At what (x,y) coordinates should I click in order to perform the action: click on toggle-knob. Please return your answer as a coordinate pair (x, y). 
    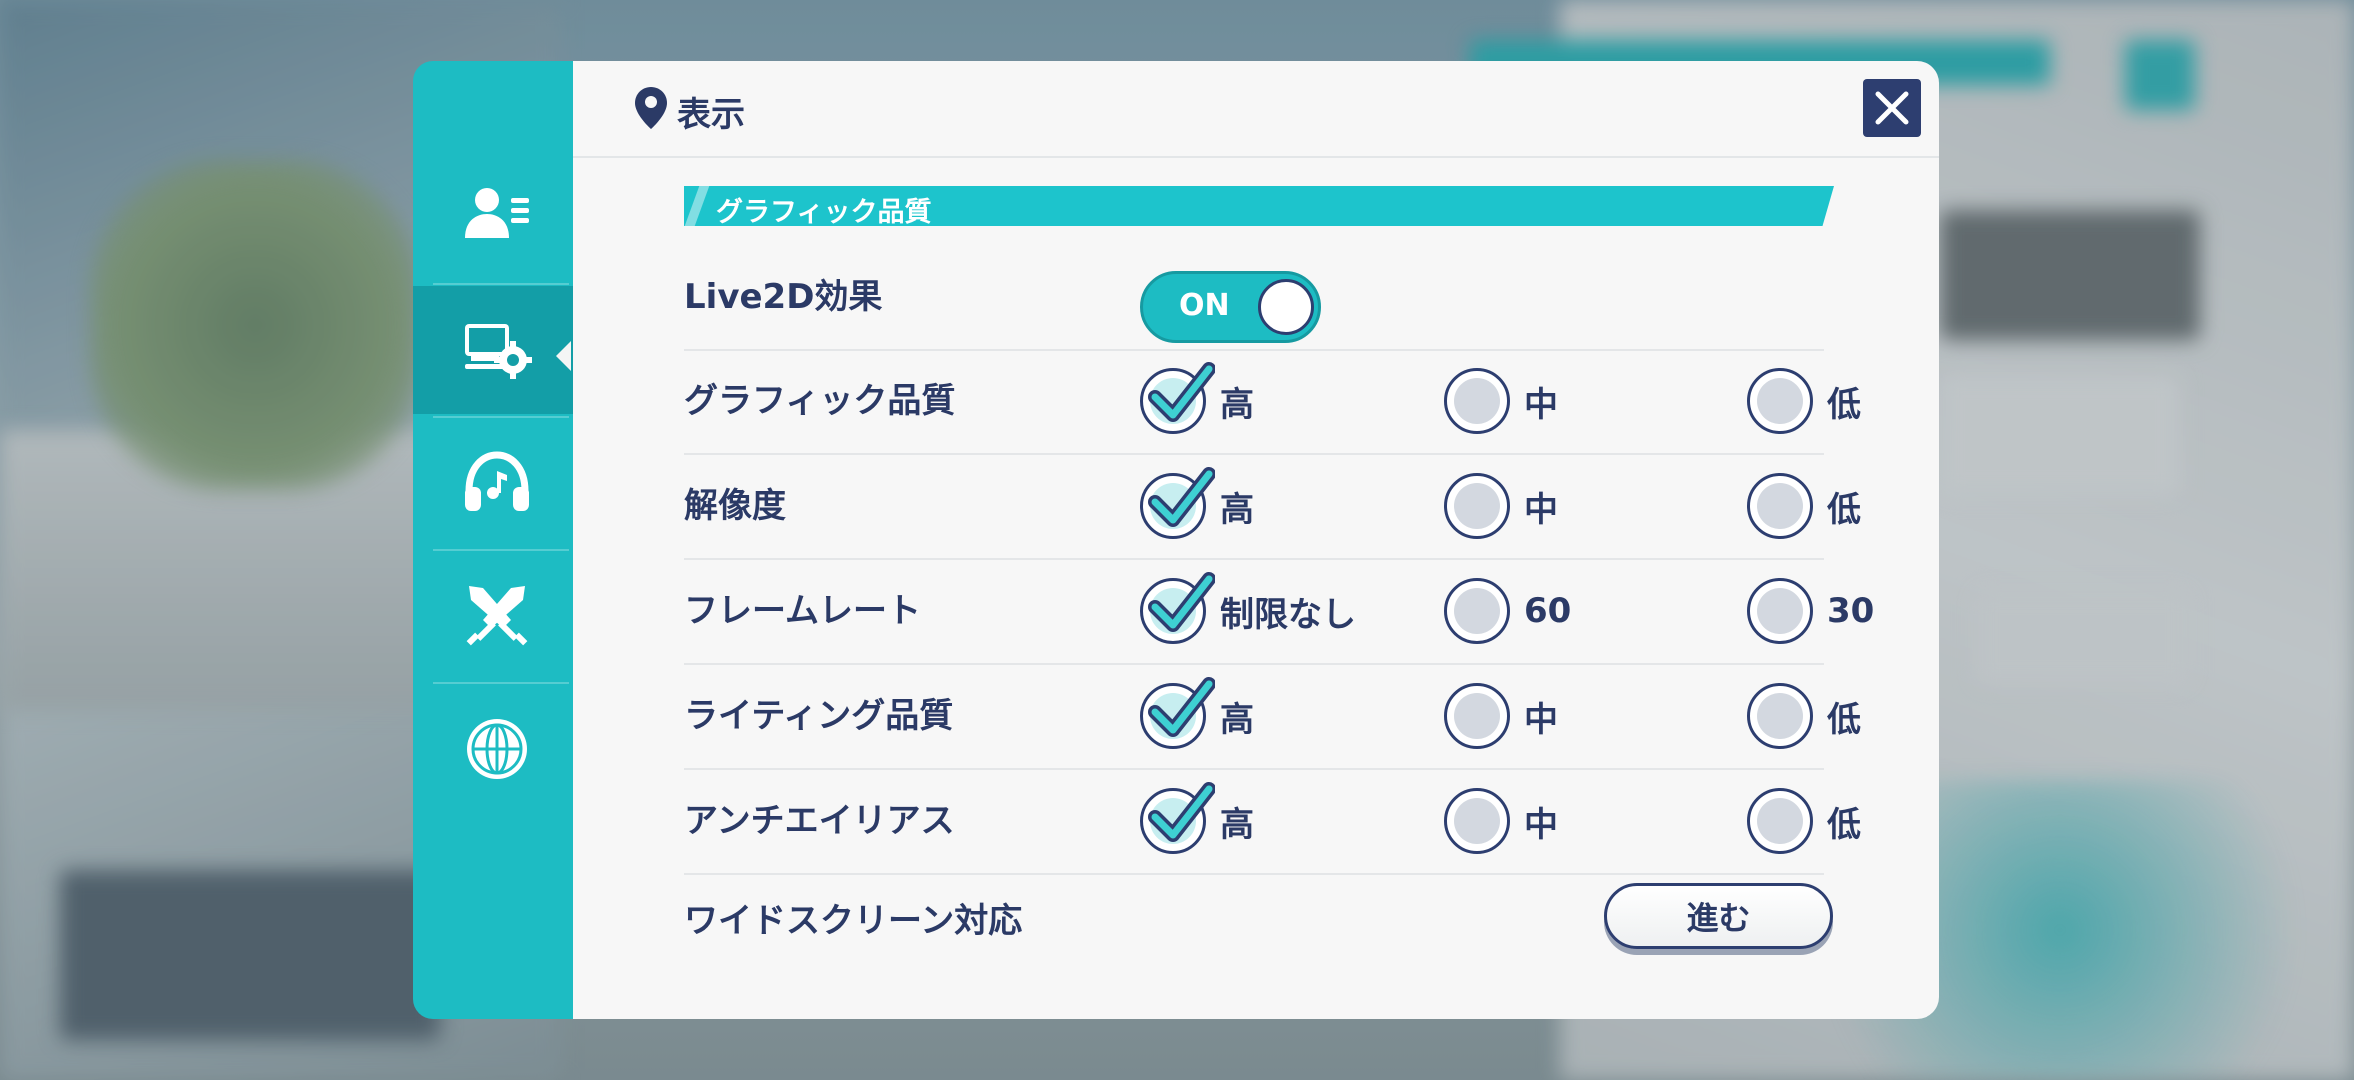
    Looking at the image, I should click on (1286, 307).